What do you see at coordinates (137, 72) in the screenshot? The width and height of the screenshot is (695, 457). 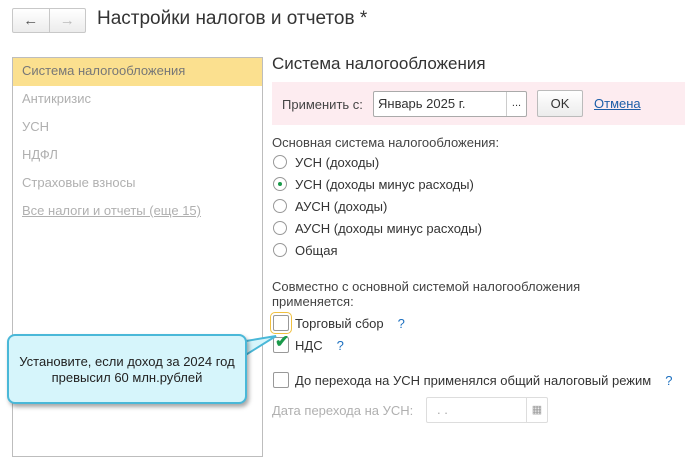 I see `sidebar-item-tax-system: Система налогообложения` at bounding box center [137, 72].